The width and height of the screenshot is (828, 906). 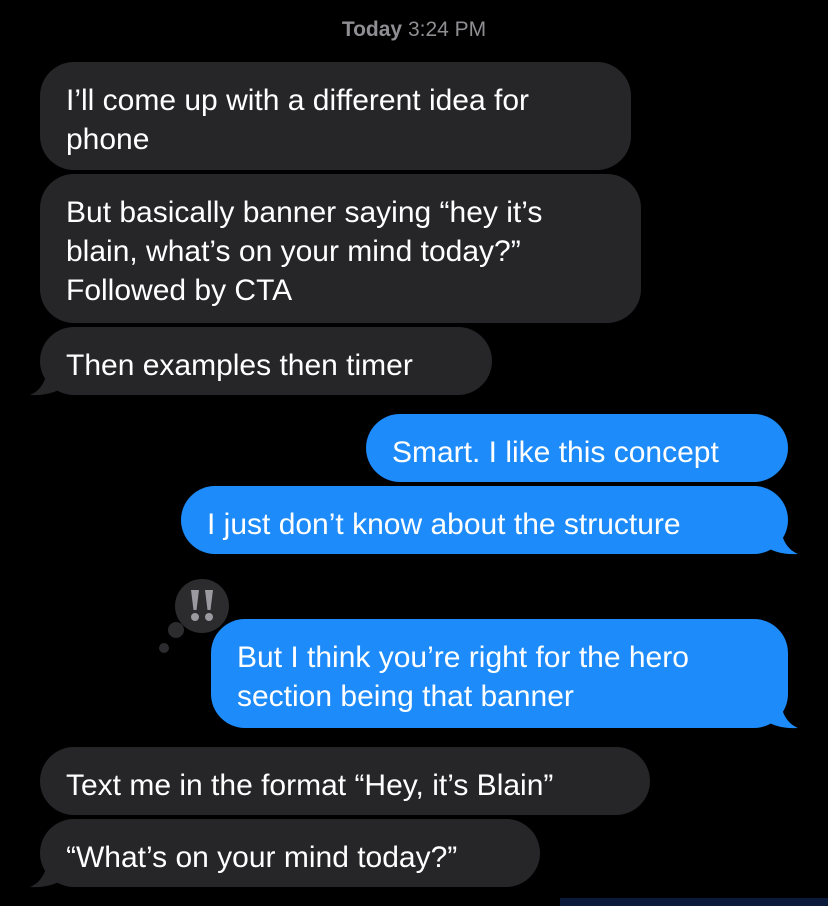 I want to click on conversation-timestamp: Today 3:24 PM, so click(x=414, y=30).